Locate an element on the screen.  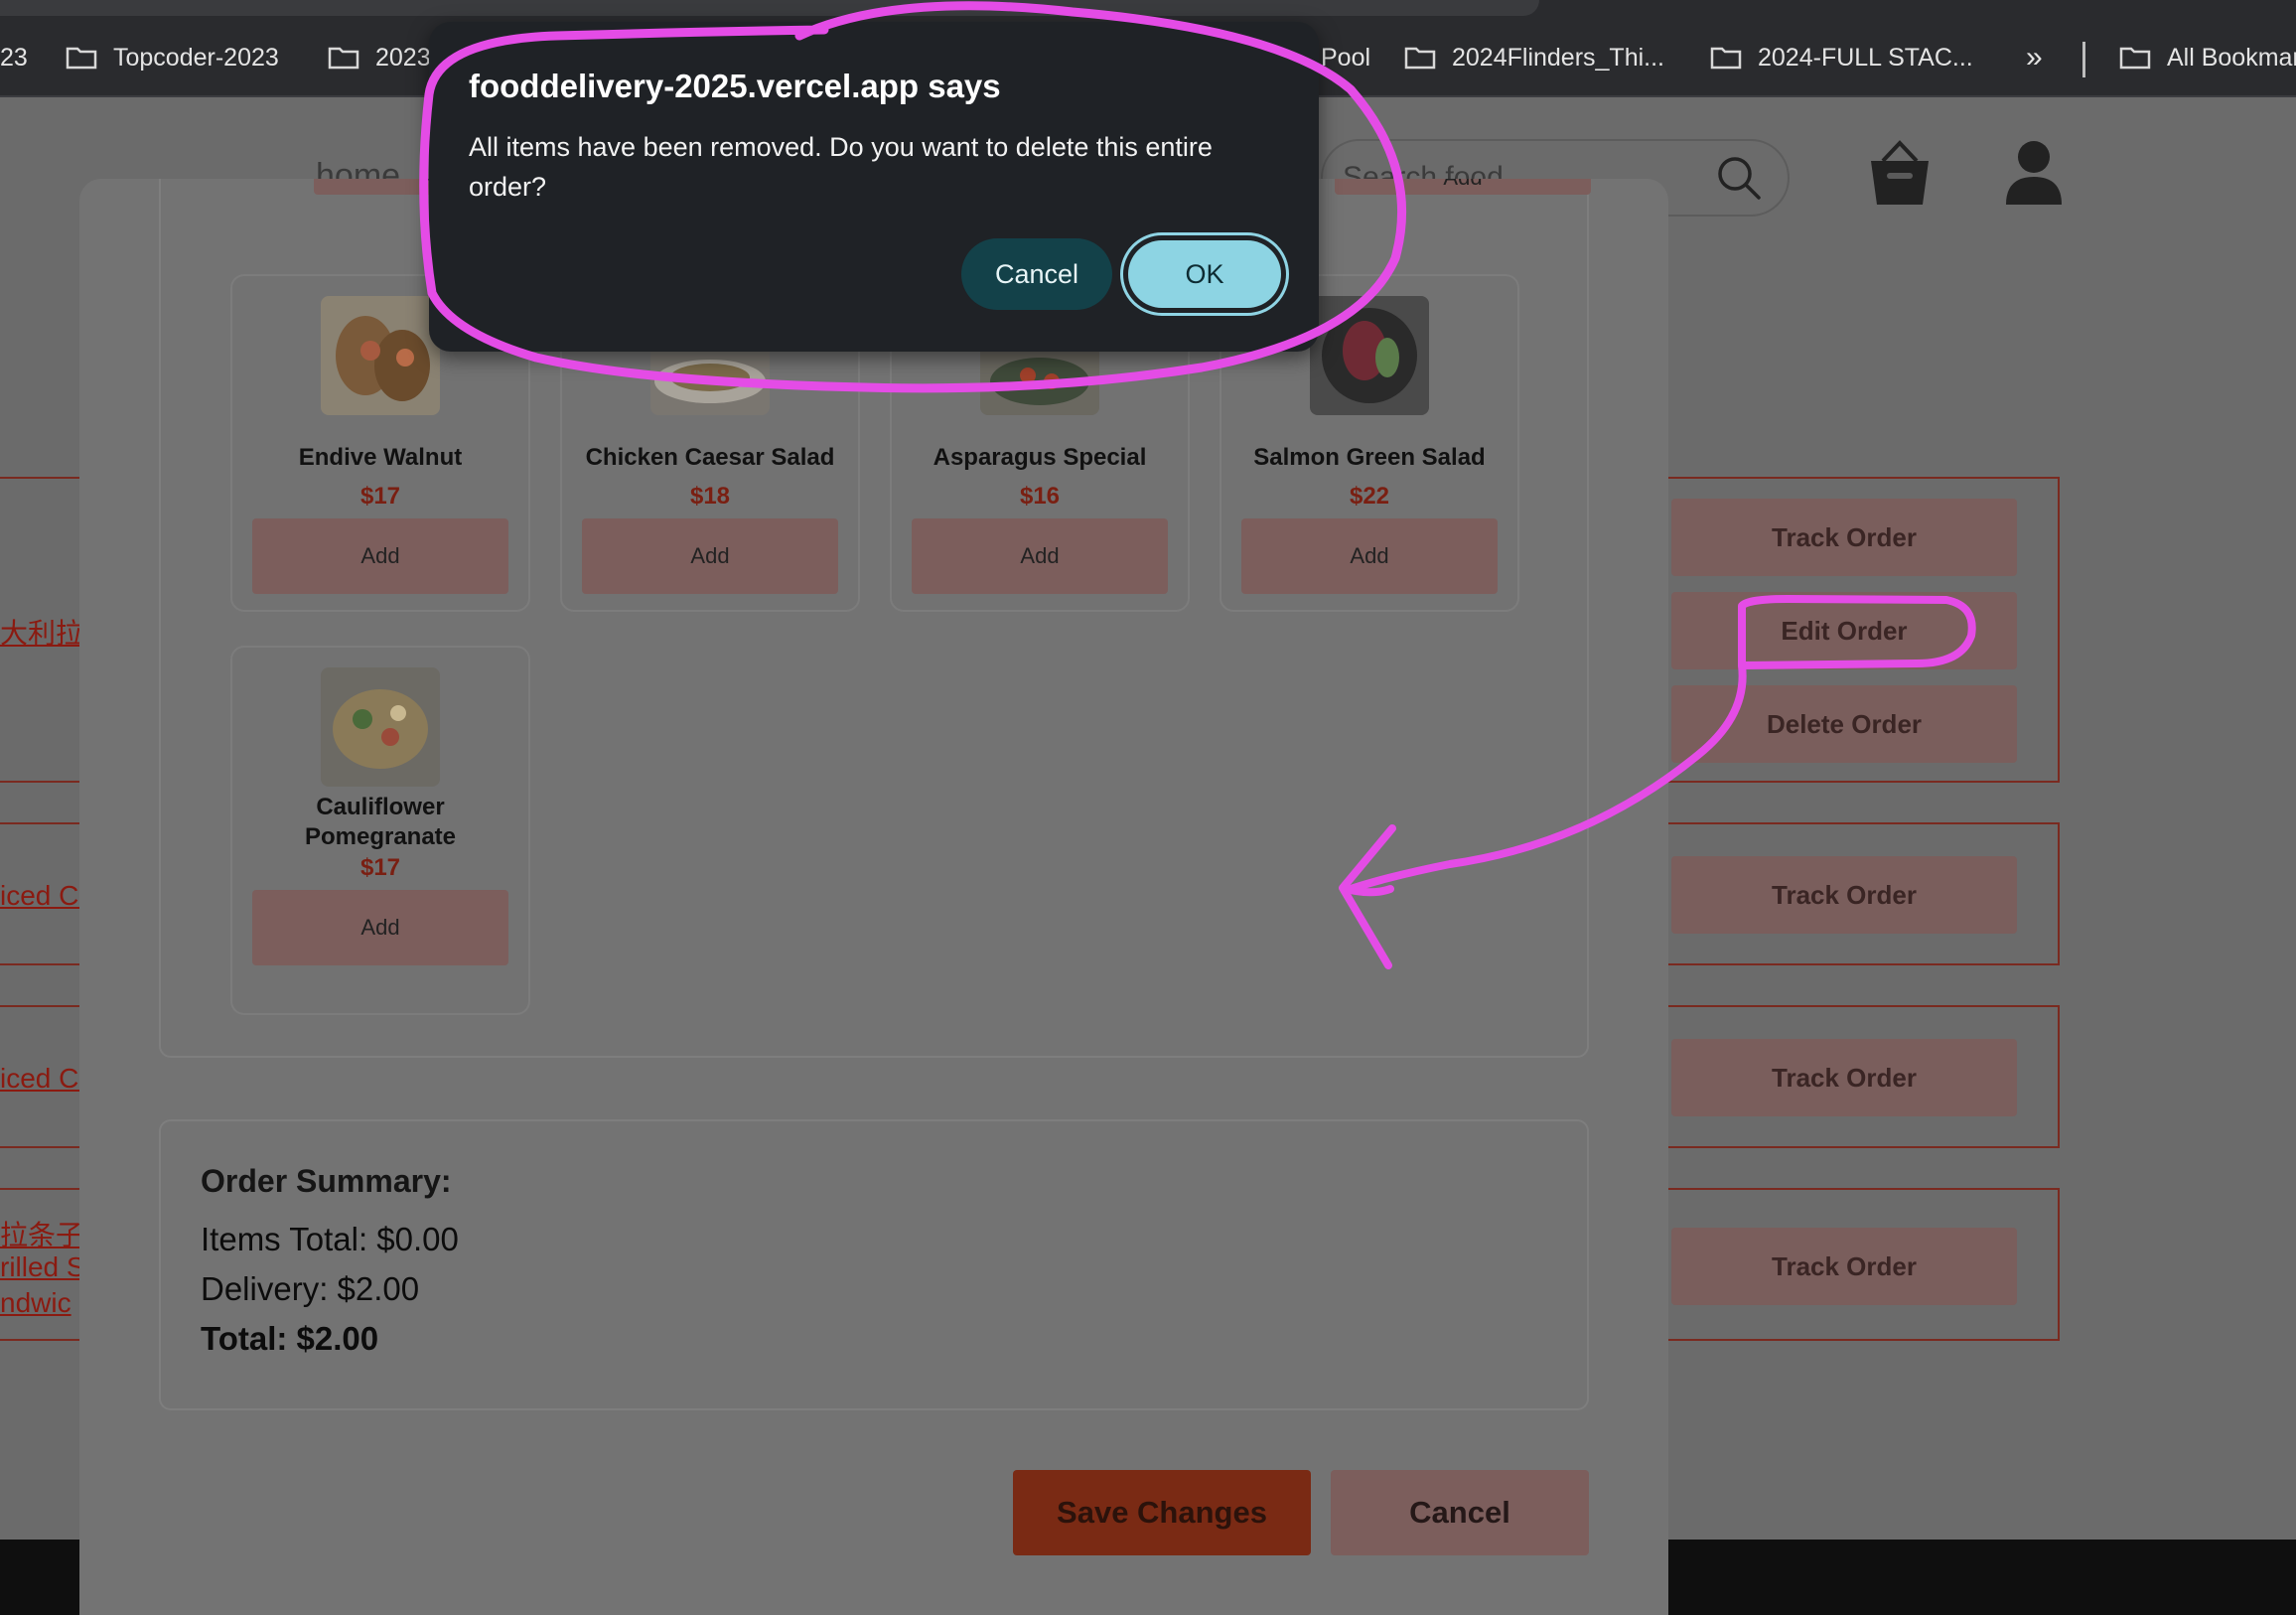
food-card: Cauliflower Pomegranate $17 Add is located at coordinates (380, 830).